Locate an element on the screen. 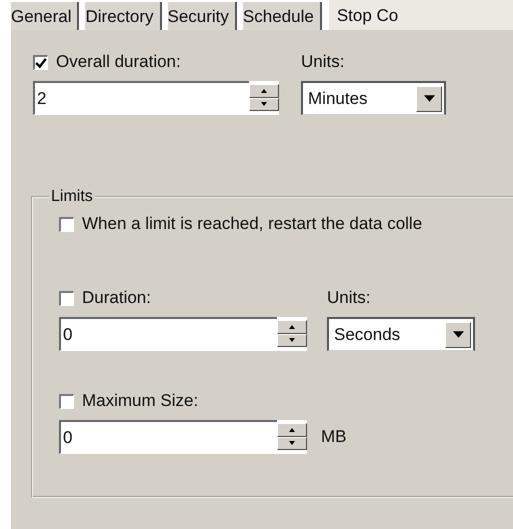 Image resolution: width=513 pixels, height=529 pixels. tab: Directory is located at coordinates (123, 16).